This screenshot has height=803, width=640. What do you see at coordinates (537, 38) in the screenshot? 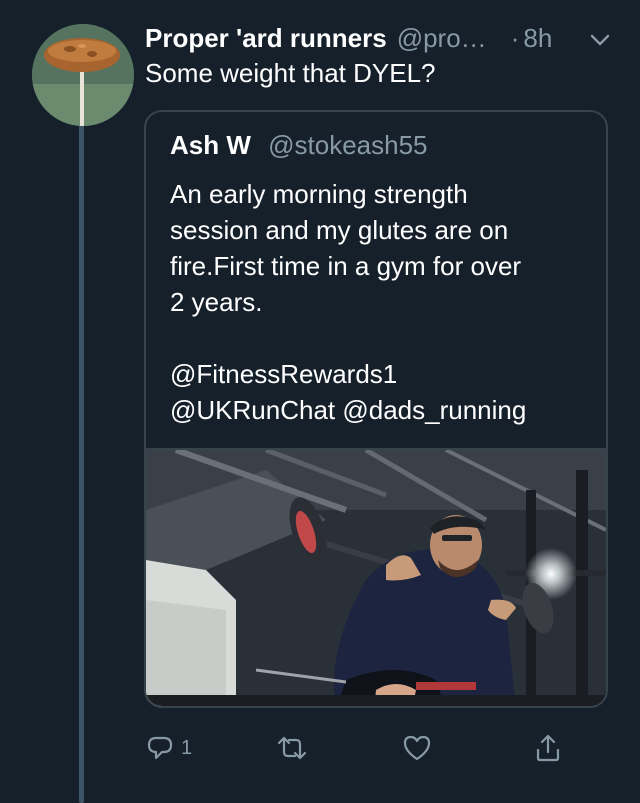
I see `timestamp: 8h` at bounding box center [537, 38].